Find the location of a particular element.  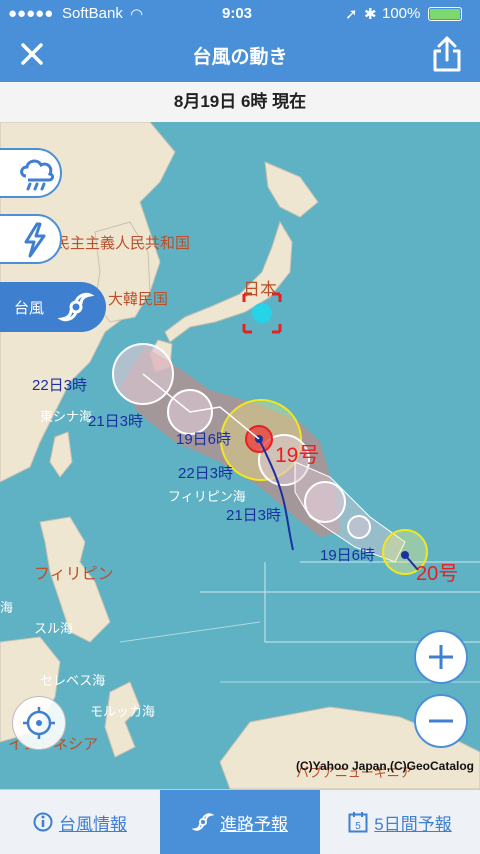

status-time: 9:03 is located at coordinates (237, 13).